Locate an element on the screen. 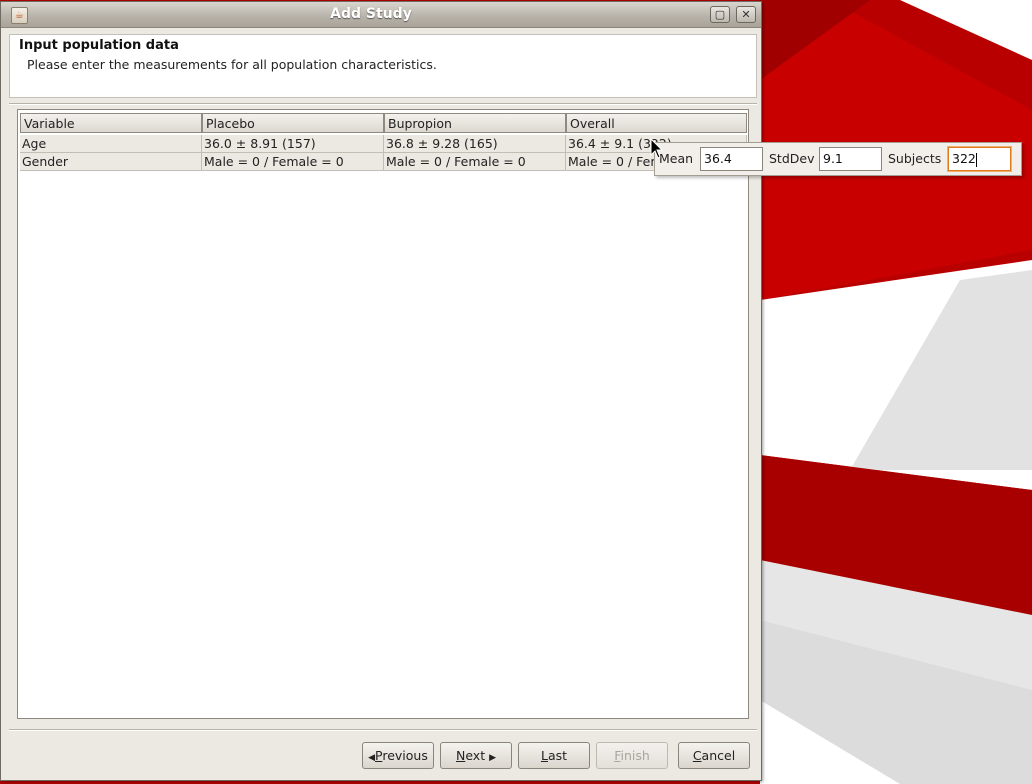  stddev-field: 9.1 is located at coordinates (850, 159).